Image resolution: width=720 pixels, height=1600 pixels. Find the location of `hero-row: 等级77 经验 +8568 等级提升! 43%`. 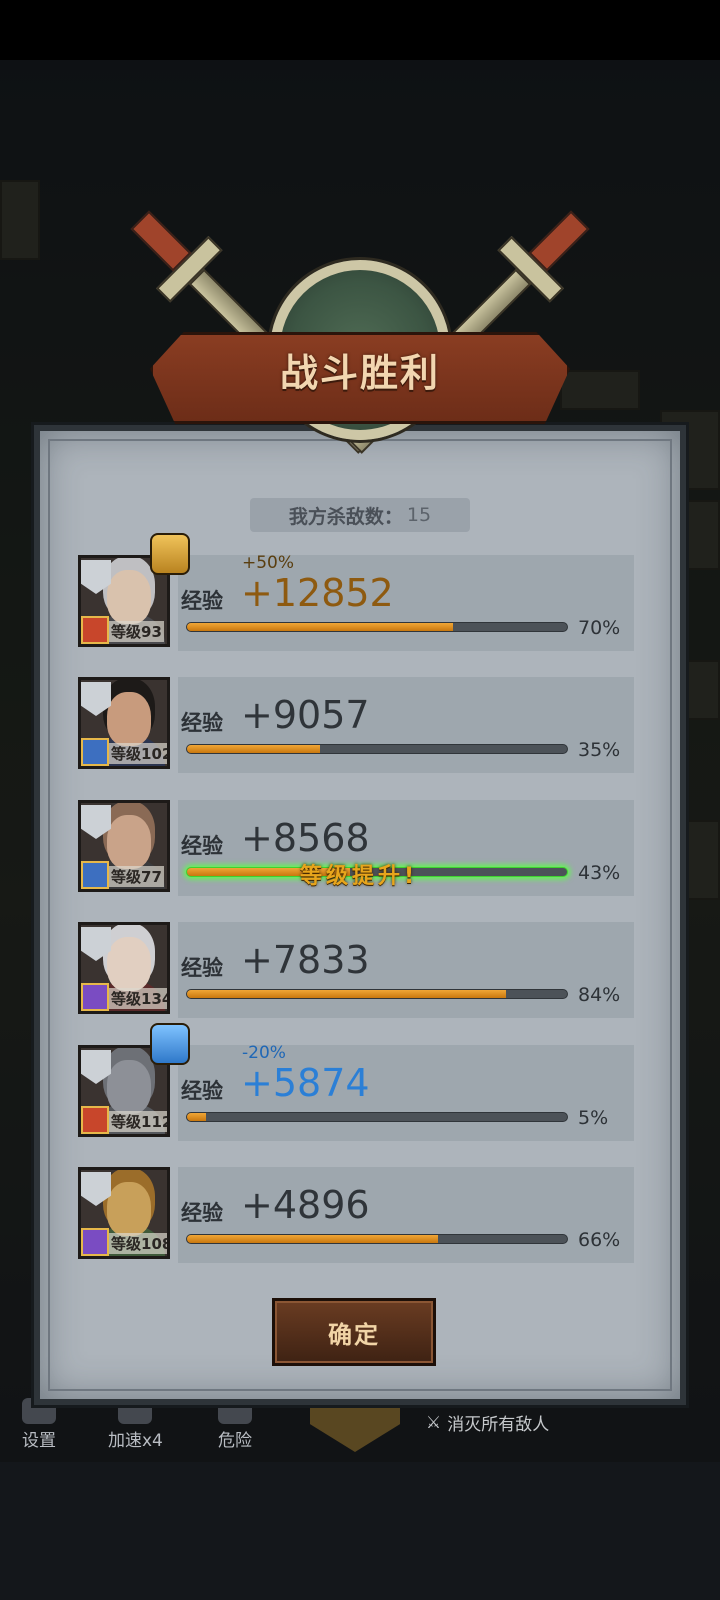

hero-row: 等级77 经验 +8568 等级提升! 43% is located at coordinates (356, 848).